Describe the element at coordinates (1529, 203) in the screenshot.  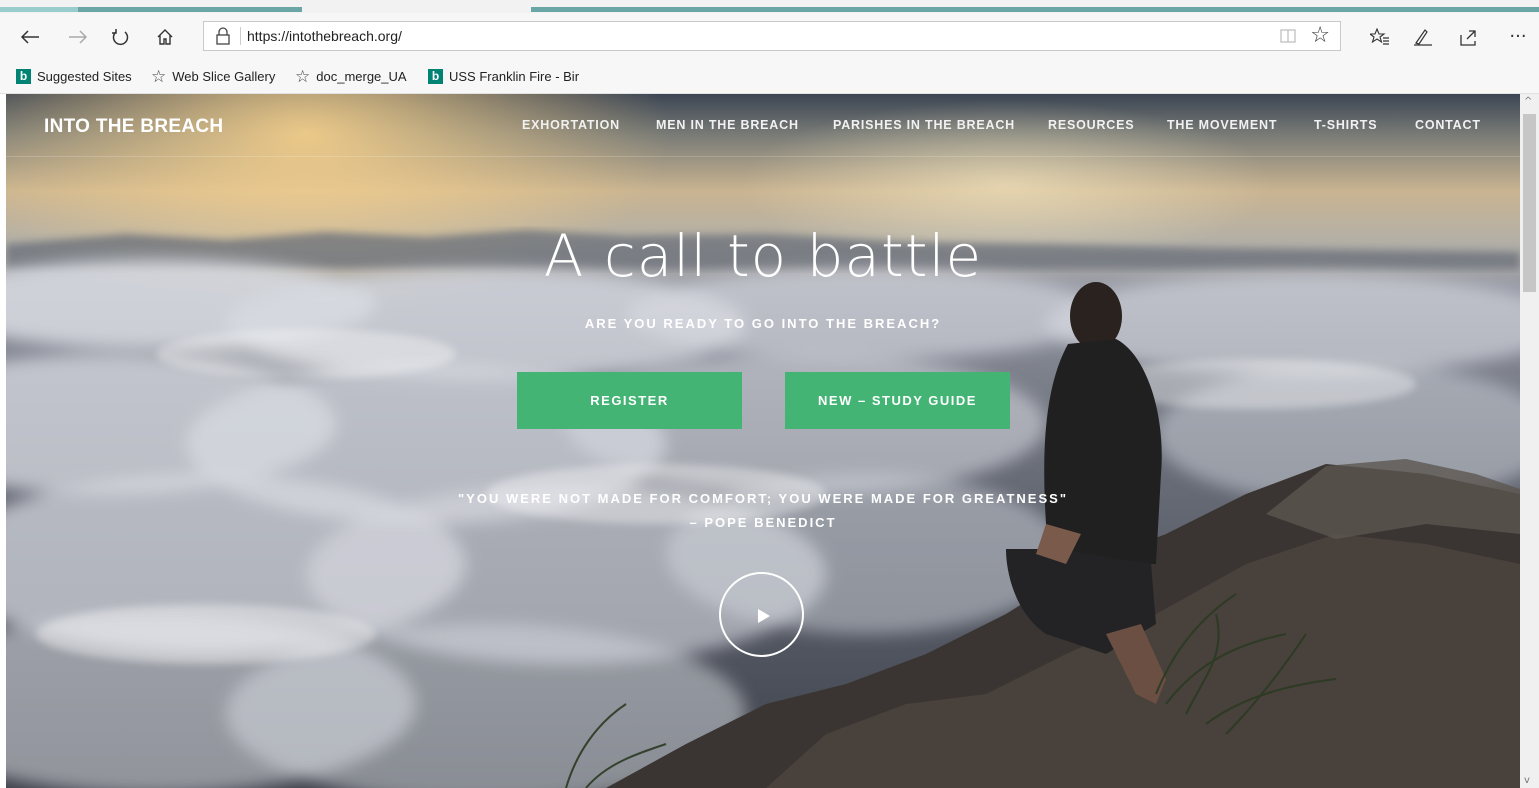
I see `scrollbar-thumb` at that location.